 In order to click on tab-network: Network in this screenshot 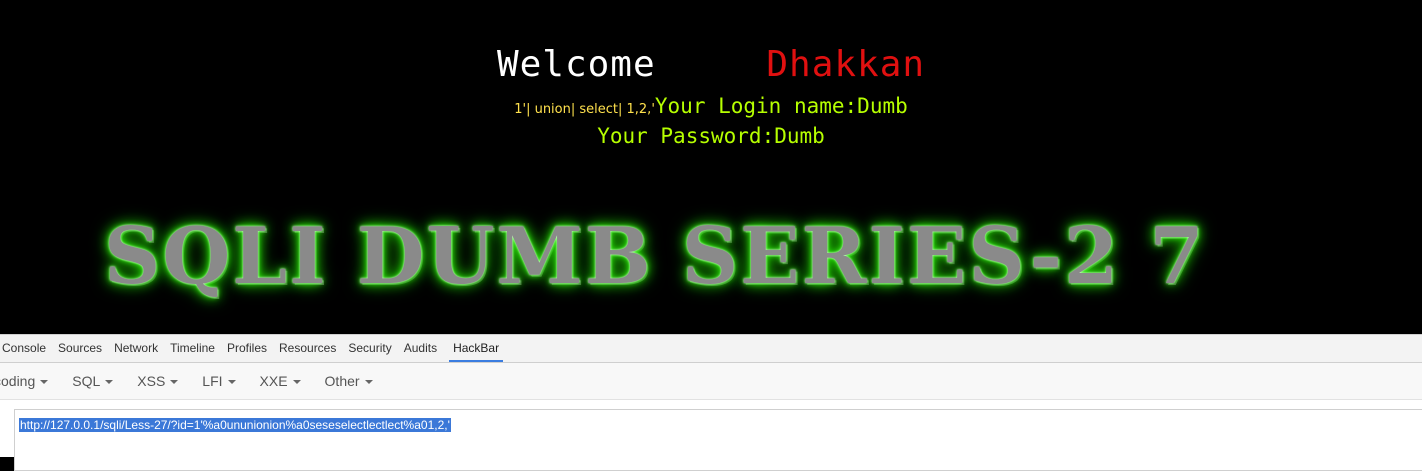, I will do `click(136, 348)`.